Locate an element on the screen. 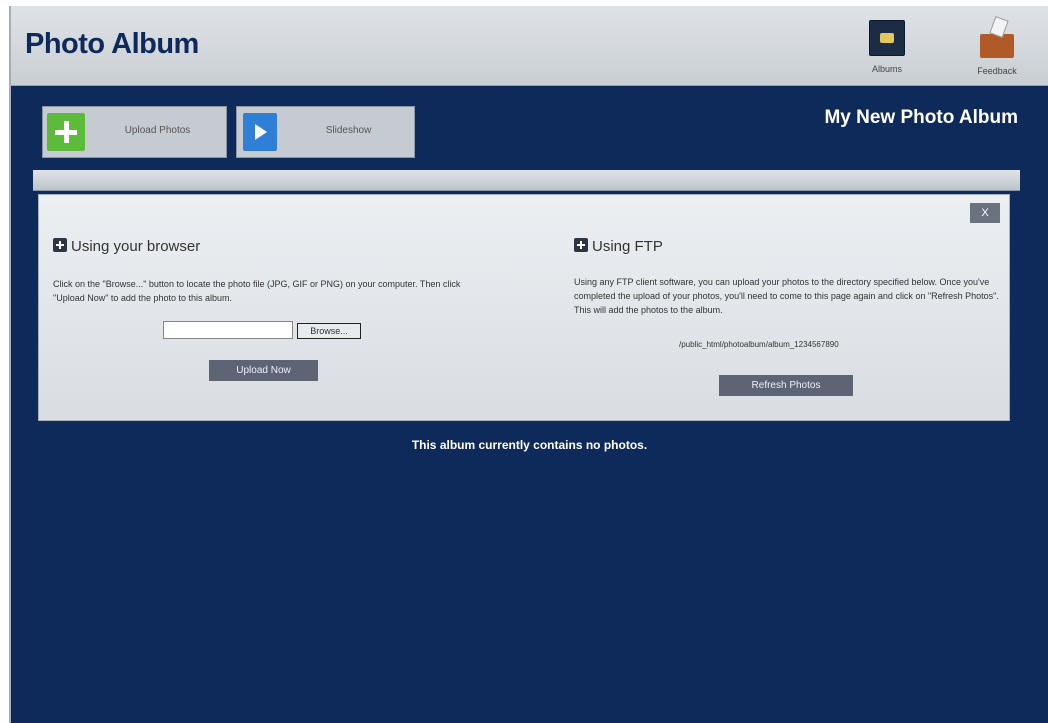 The width and height of the screenshot is (1048, 723). slideshow-button: Slideshow is located at coordinates (325, 132).